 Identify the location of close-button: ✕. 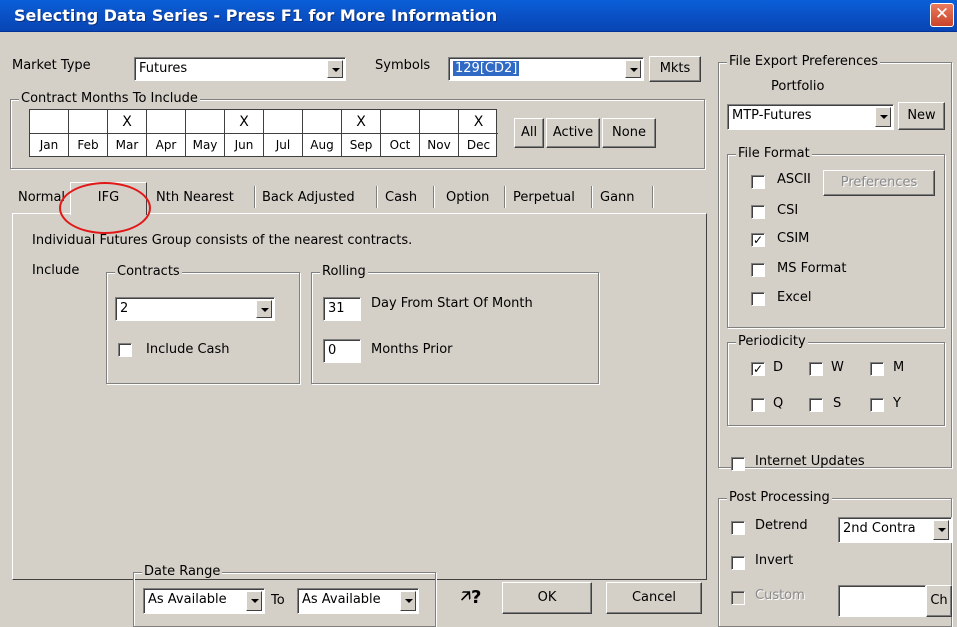
(942, 15).